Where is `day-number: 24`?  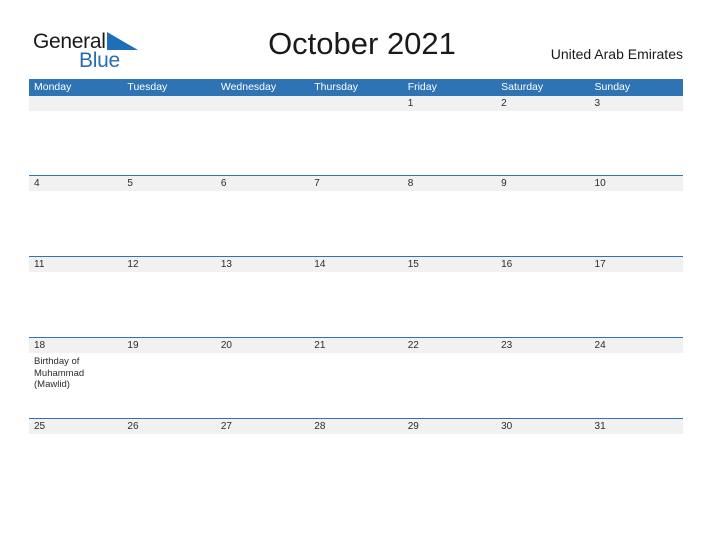
day-number: 24 is located at coordinates (636, 345).